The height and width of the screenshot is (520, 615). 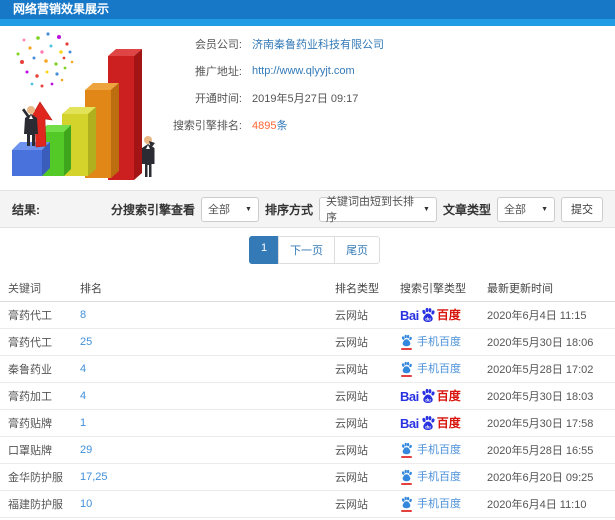 What do you see at coordinates (466, 209) in the screenshot?
I see `article-type-label: 文章类型` at bounding box center [466, 209].